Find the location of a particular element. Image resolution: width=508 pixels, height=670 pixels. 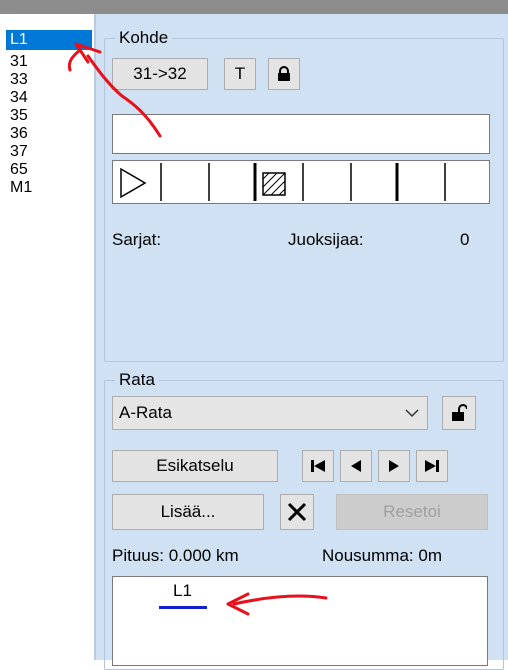

rata-title: Rata is located at coordinates (137, 380).